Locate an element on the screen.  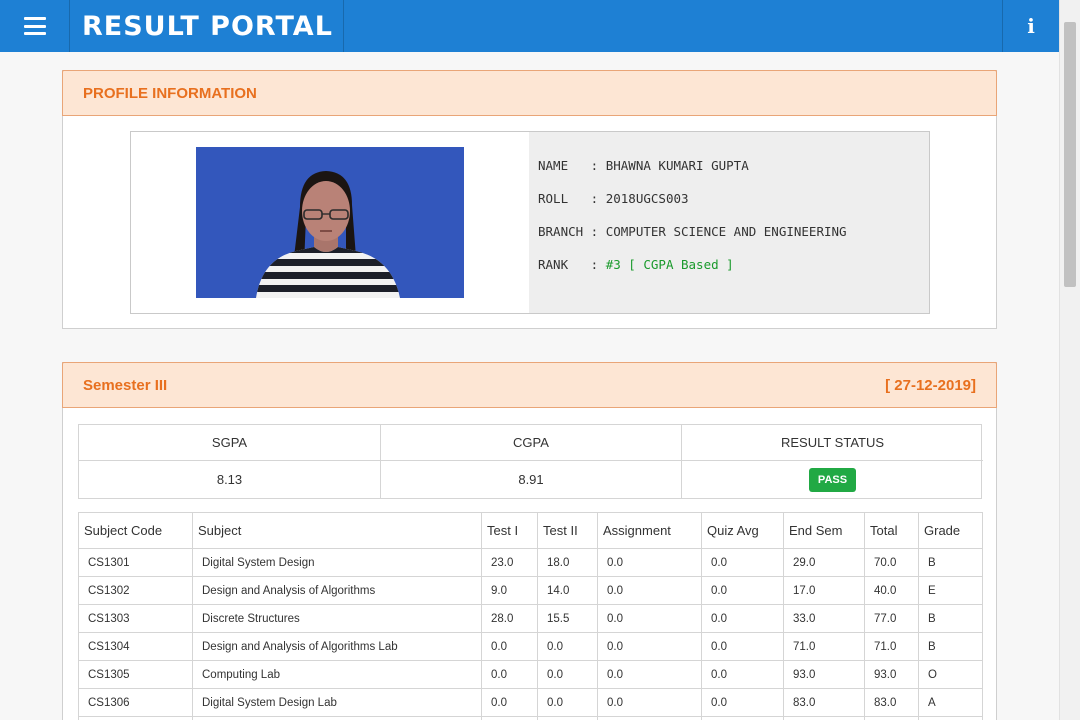
roll-value: 2018UGCS003 is located at coordinates (647, 198).